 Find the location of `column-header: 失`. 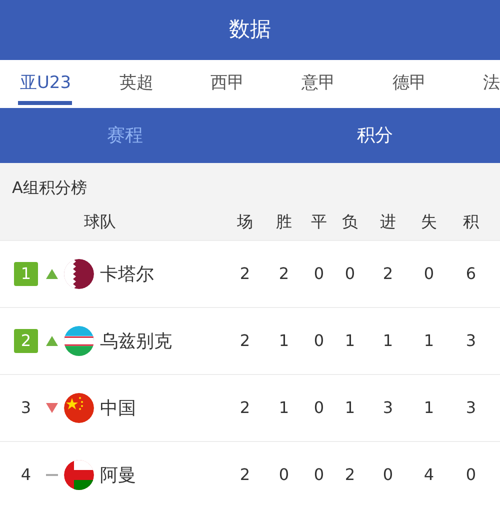

column-header: 失 is located at coordinates (429, 222).